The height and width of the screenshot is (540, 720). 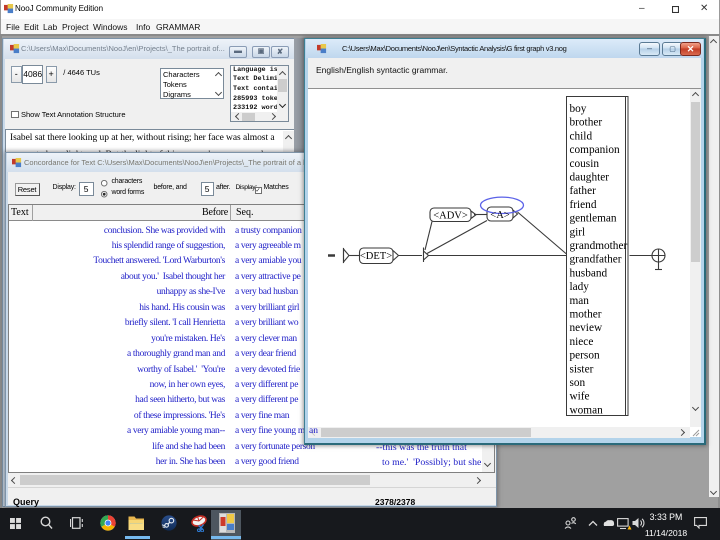 I want to click on svg-text: father, so click(x=583, y=191).